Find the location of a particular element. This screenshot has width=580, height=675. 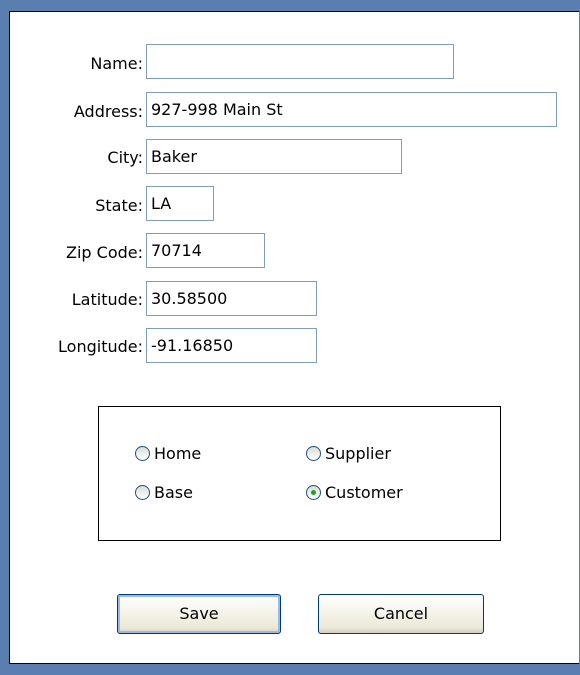

radio-home: Home is located at coordinates (168, 453).